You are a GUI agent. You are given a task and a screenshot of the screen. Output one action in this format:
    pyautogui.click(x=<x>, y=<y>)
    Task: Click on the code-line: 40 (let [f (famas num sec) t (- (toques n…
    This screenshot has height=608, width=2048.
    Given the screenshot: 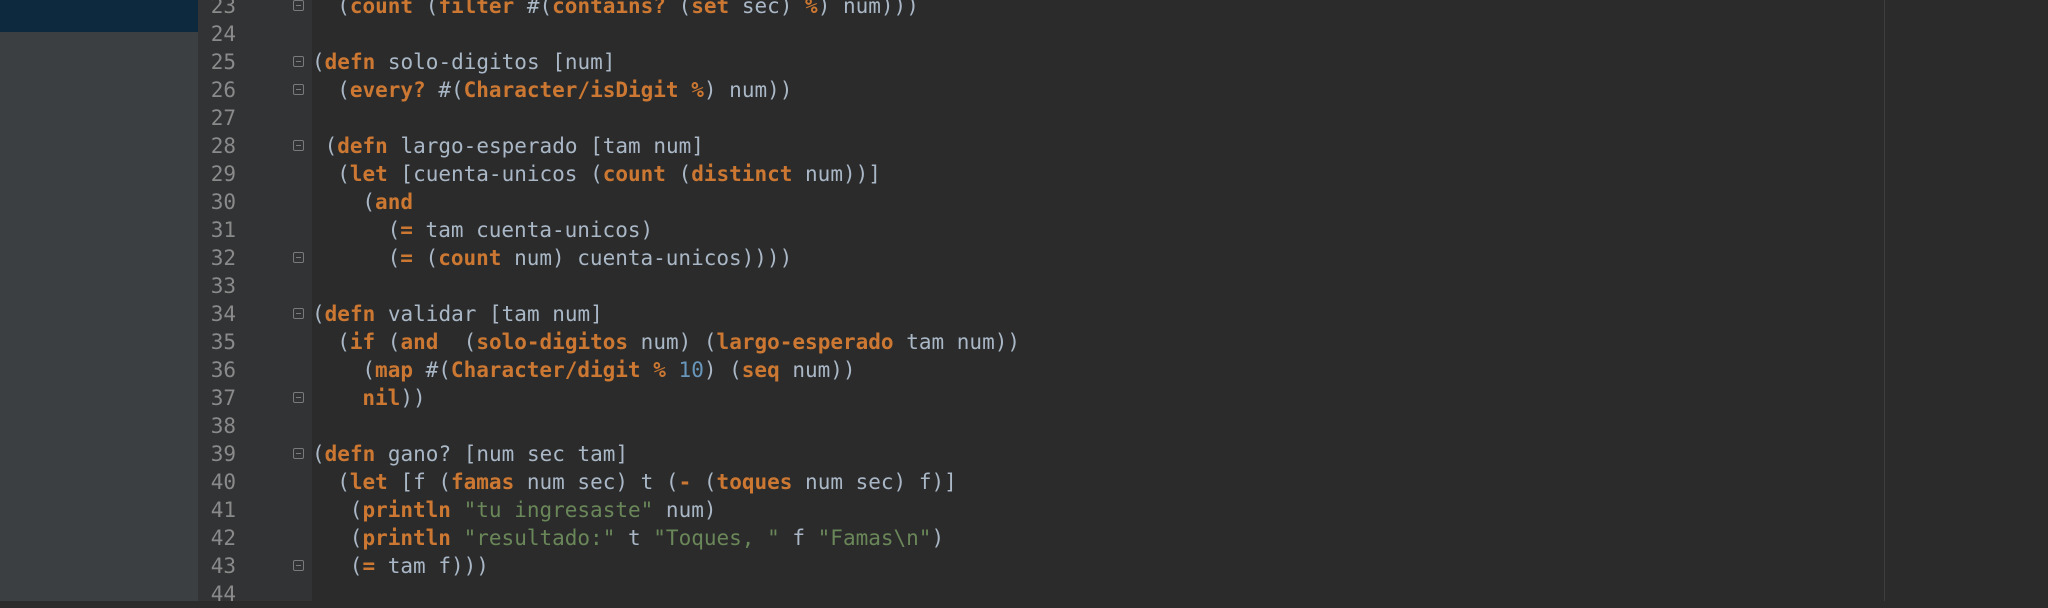 What is the action you would take?
    pyautogui.click(x=1024, y=482)
    